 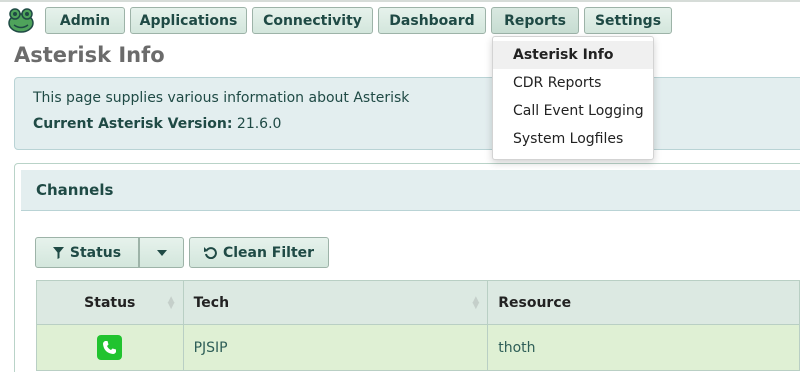 I want to click on menu-item-call-event-logging: Call Event Logging, so click(x=573, y=111).